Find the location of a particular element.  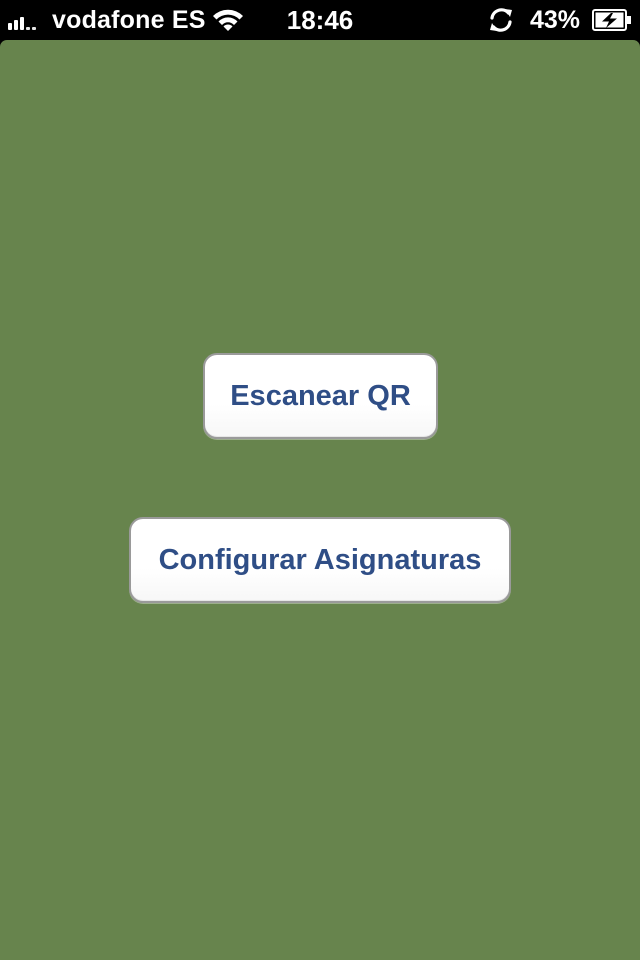

status-bar: vodafone ES 18:46 43% is located at coordinates (320, 20).